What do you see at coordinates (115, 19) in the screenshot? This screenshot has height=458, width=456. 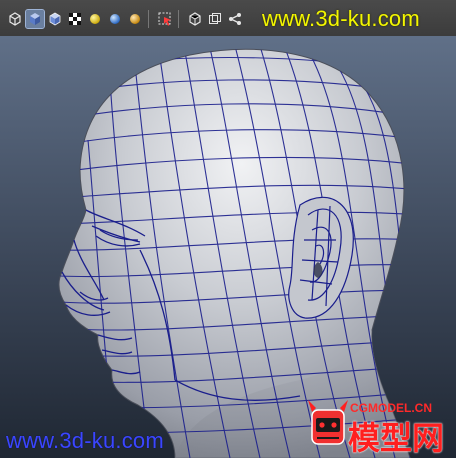 I see `all-lights-icon` at bounding box center [115, 19].